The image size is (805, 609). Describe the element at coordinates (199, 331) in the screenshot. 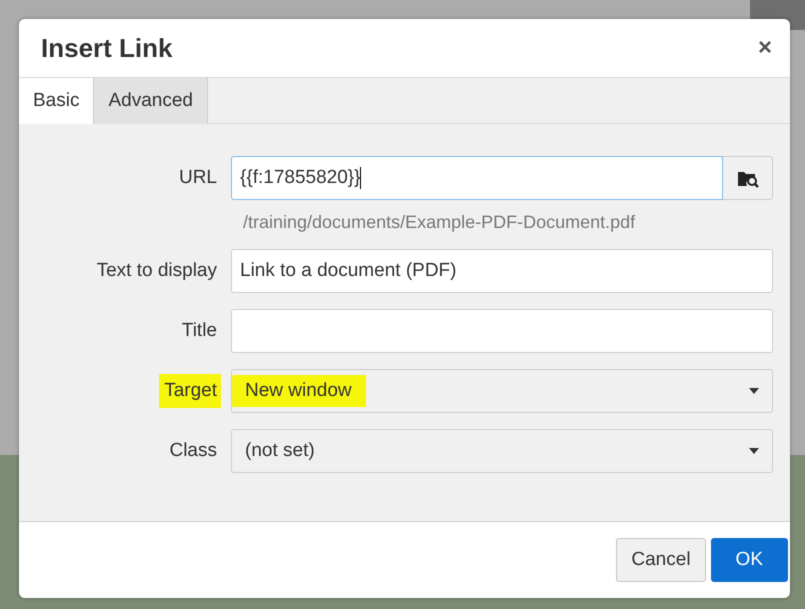

I see `field-label: Title` at that location.